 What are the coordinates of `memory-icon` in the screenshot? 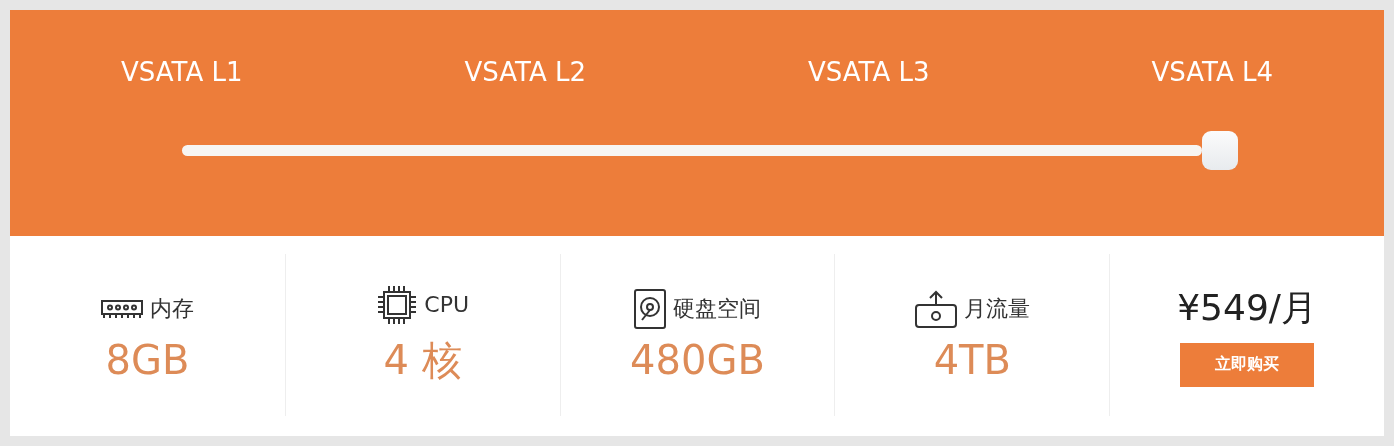 It's located at (122, 309).